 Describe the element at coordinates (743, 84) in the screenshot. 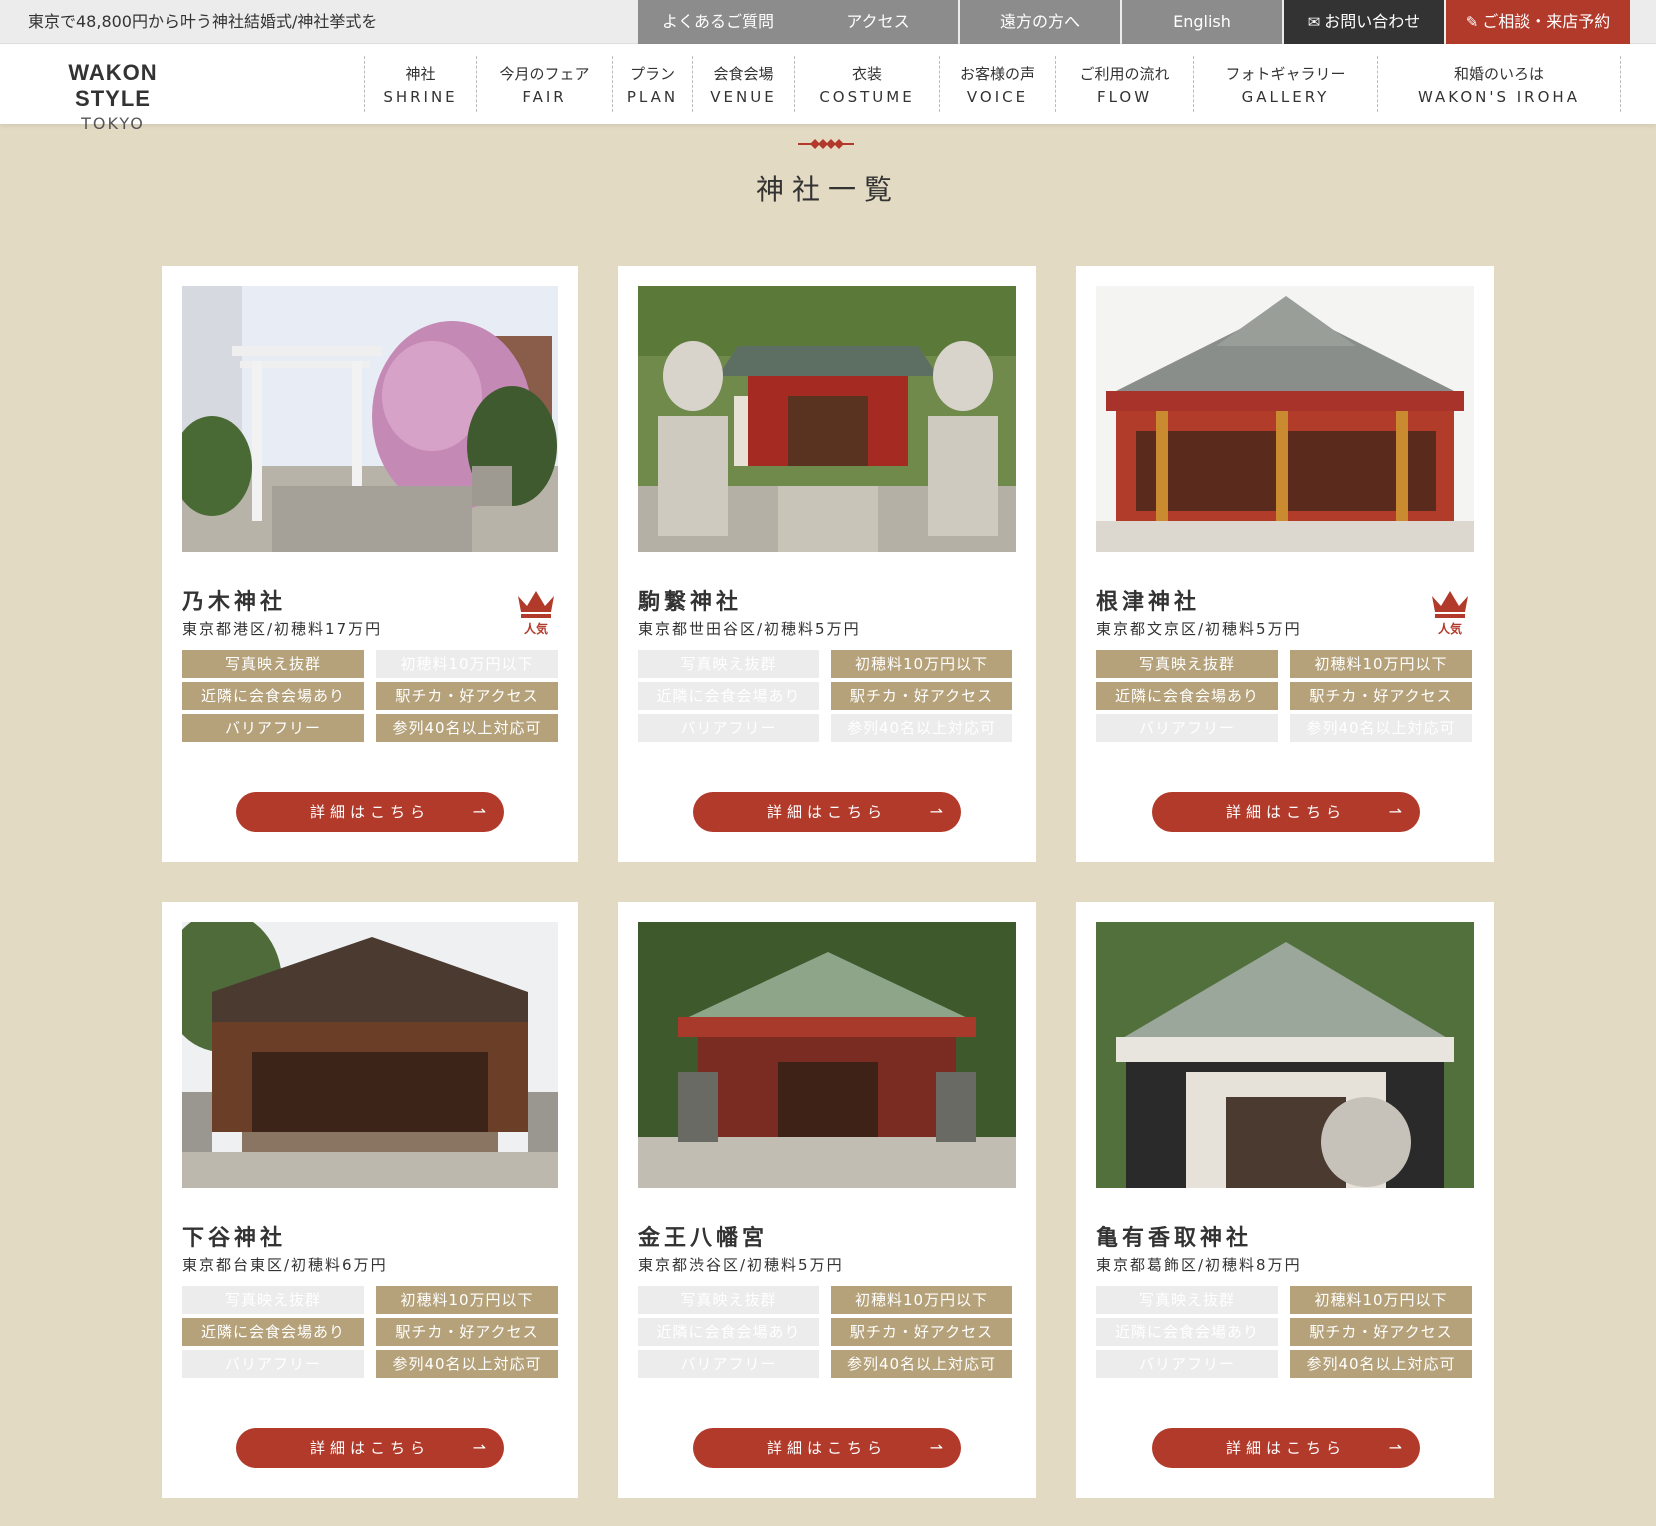

I see `nav-item-venue: 会食会場 VENUE` at that location.